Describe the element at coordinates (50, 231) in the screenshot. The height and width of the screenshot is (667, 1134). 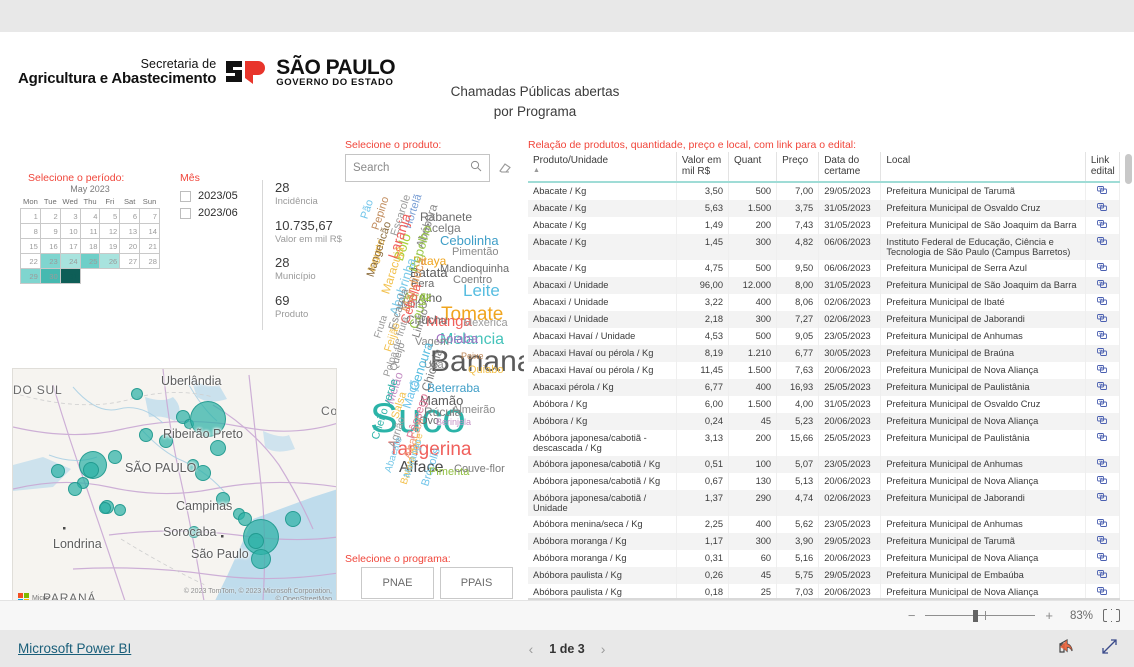
I see `calendar-day-9: 9` at that location.